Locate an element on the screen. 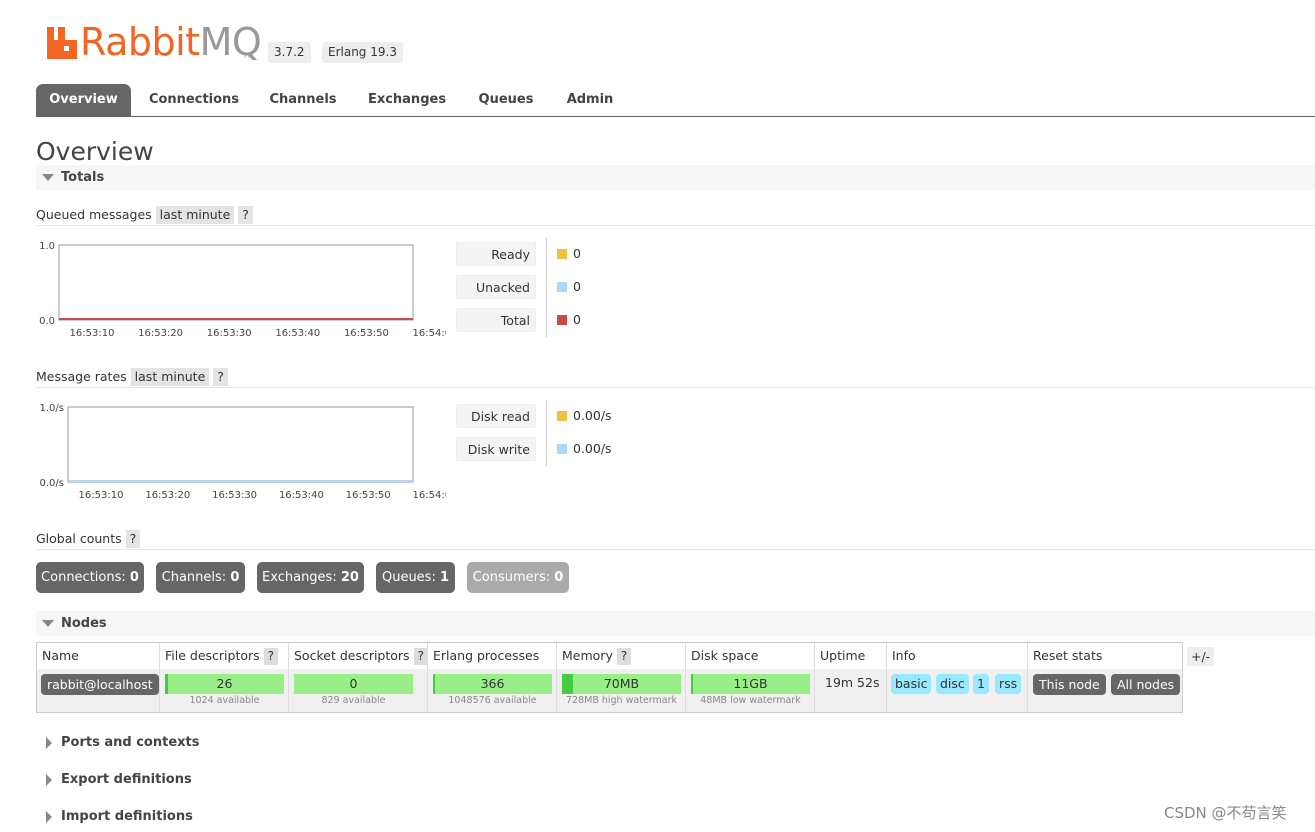  legend-label-disk-write: Disk write is located at coordinates (496, 449).